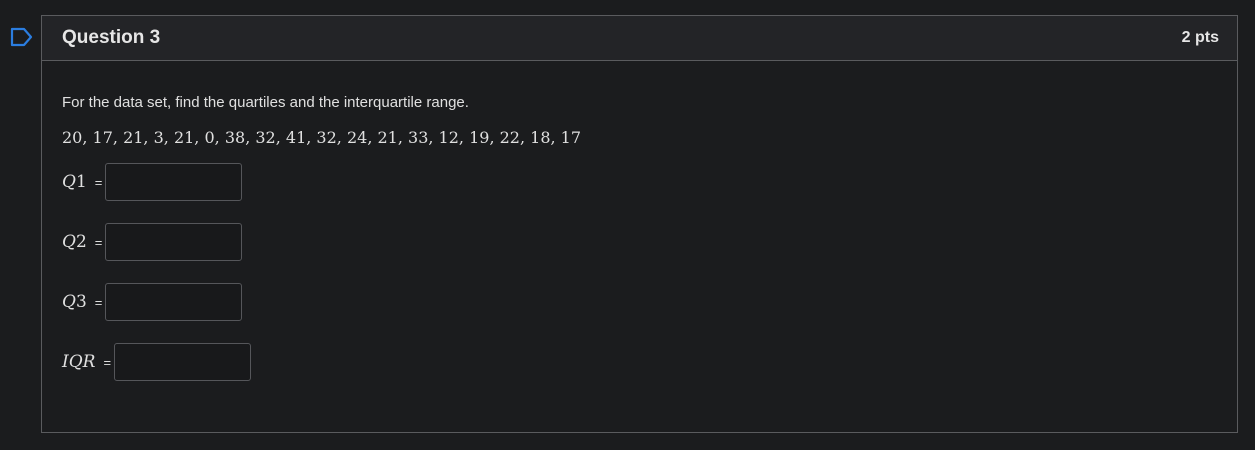  I want to click on flag-question-icon, so click(22, 37).